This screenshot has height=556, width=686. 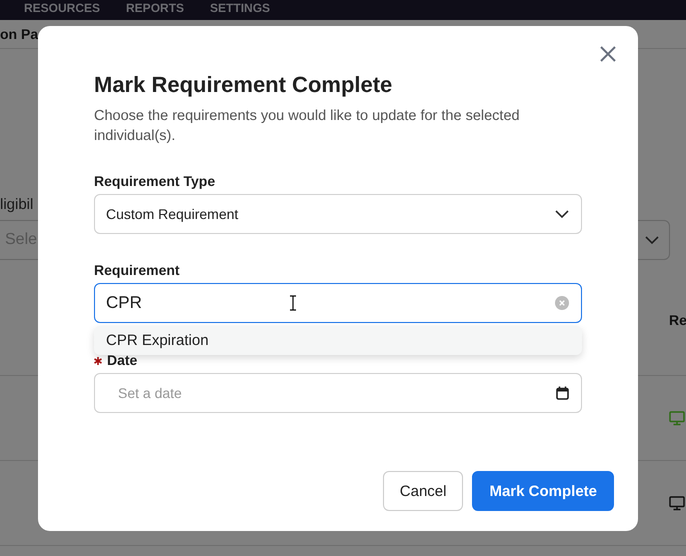 I want to click on dialog-title: Mark Requirement Complete, so click(x=244, y=85).